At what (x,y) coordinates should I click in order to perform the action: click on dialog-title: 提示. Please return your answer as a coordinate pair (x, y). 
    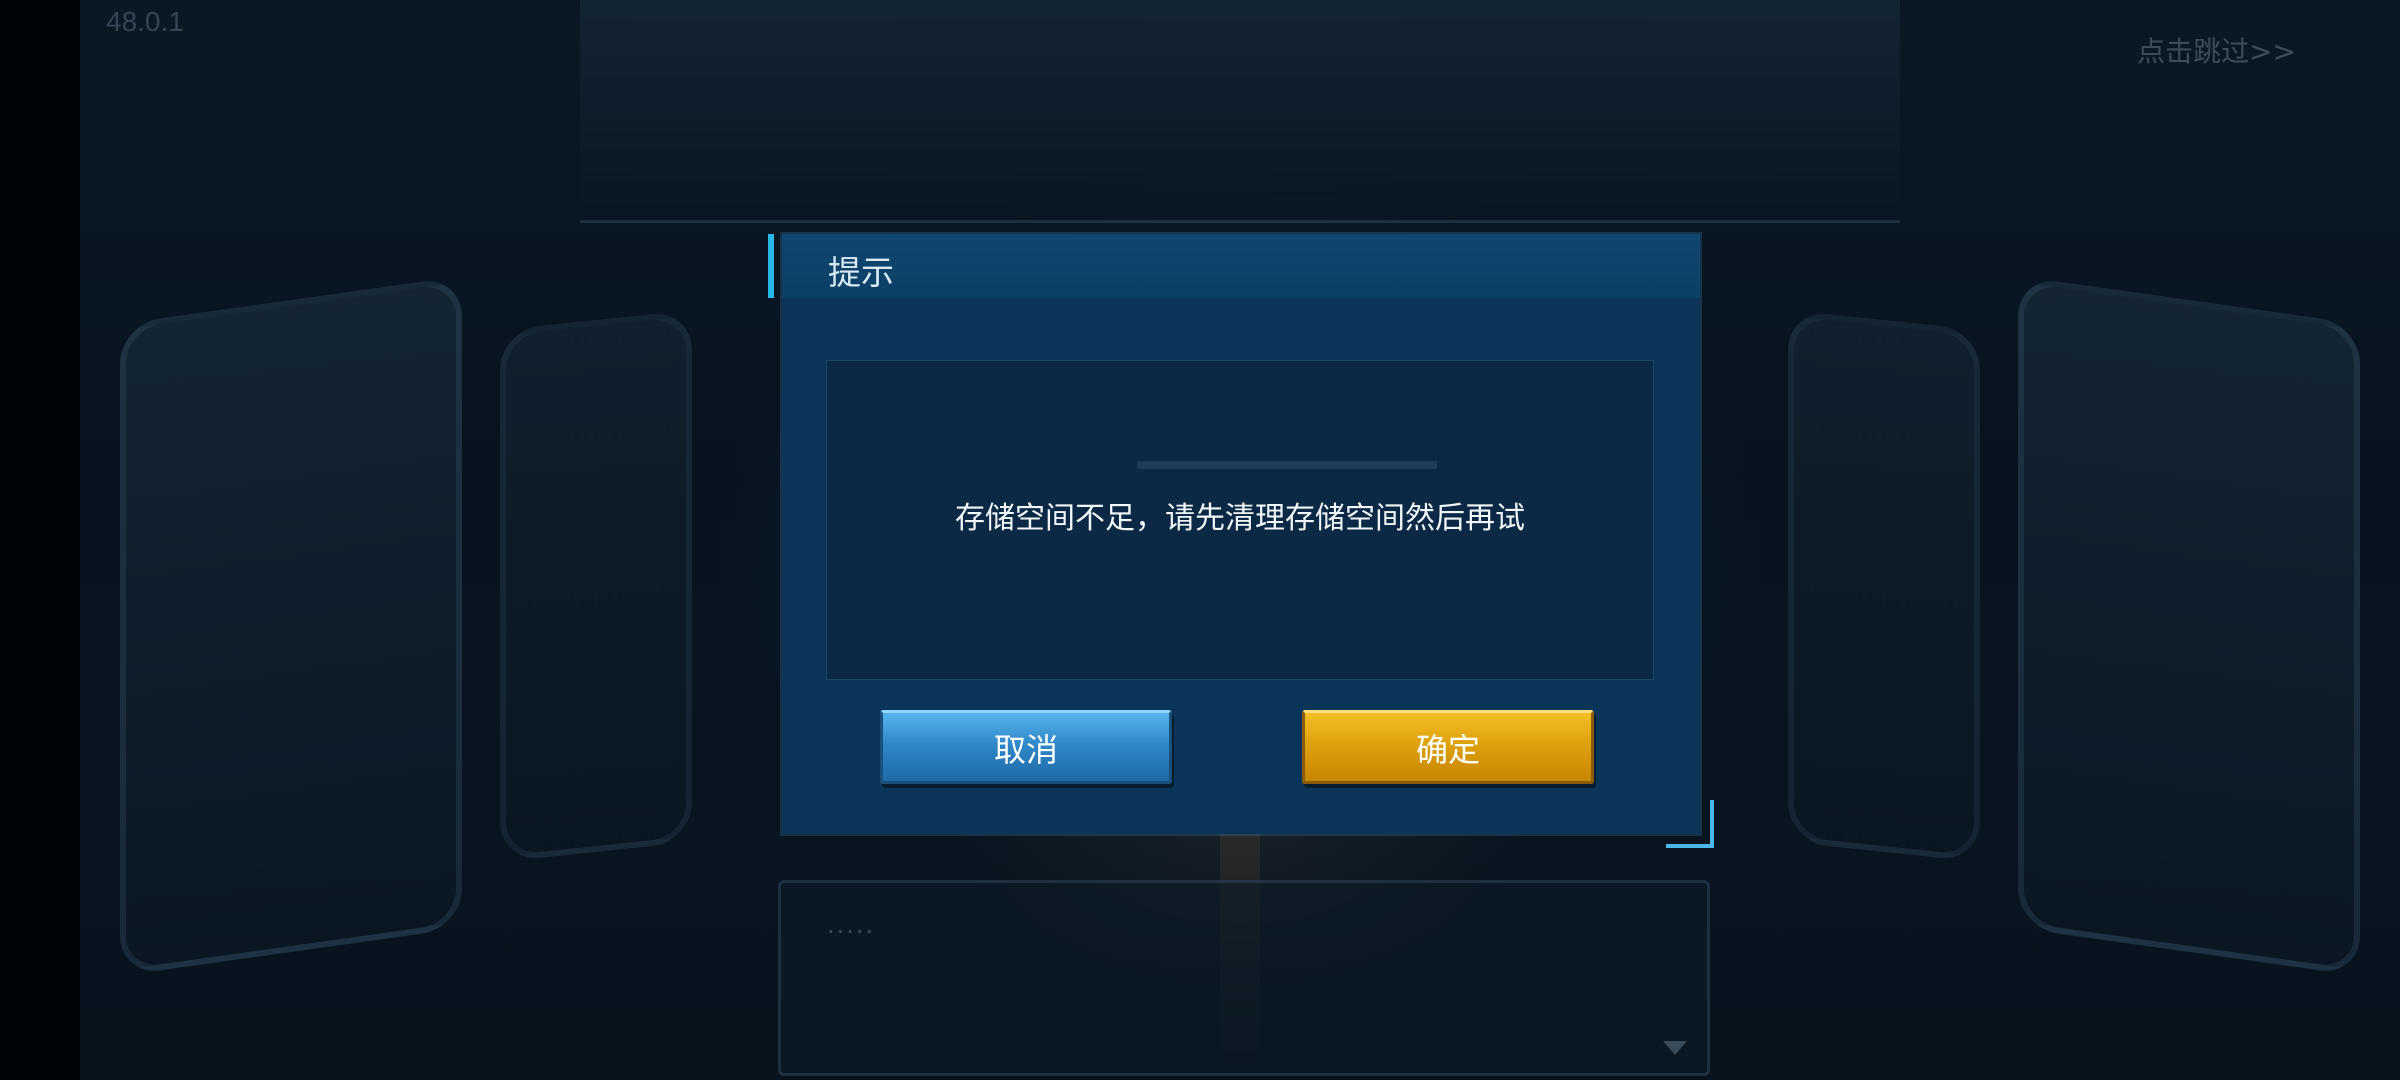
    Looking at the image, I should click on (861, 272).